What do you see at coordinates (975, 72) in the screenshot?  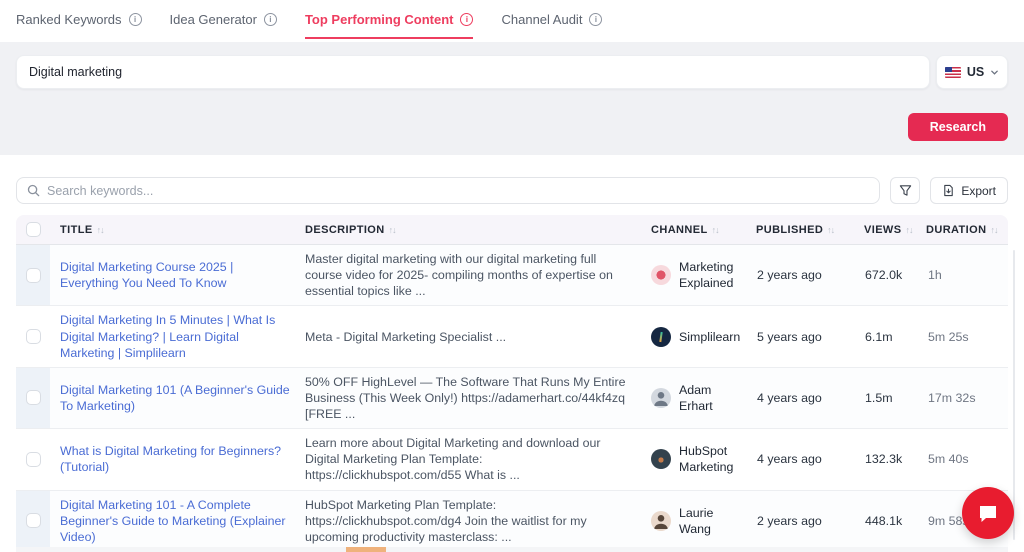 I see `region-code: US` at bounding box center [975, 72].